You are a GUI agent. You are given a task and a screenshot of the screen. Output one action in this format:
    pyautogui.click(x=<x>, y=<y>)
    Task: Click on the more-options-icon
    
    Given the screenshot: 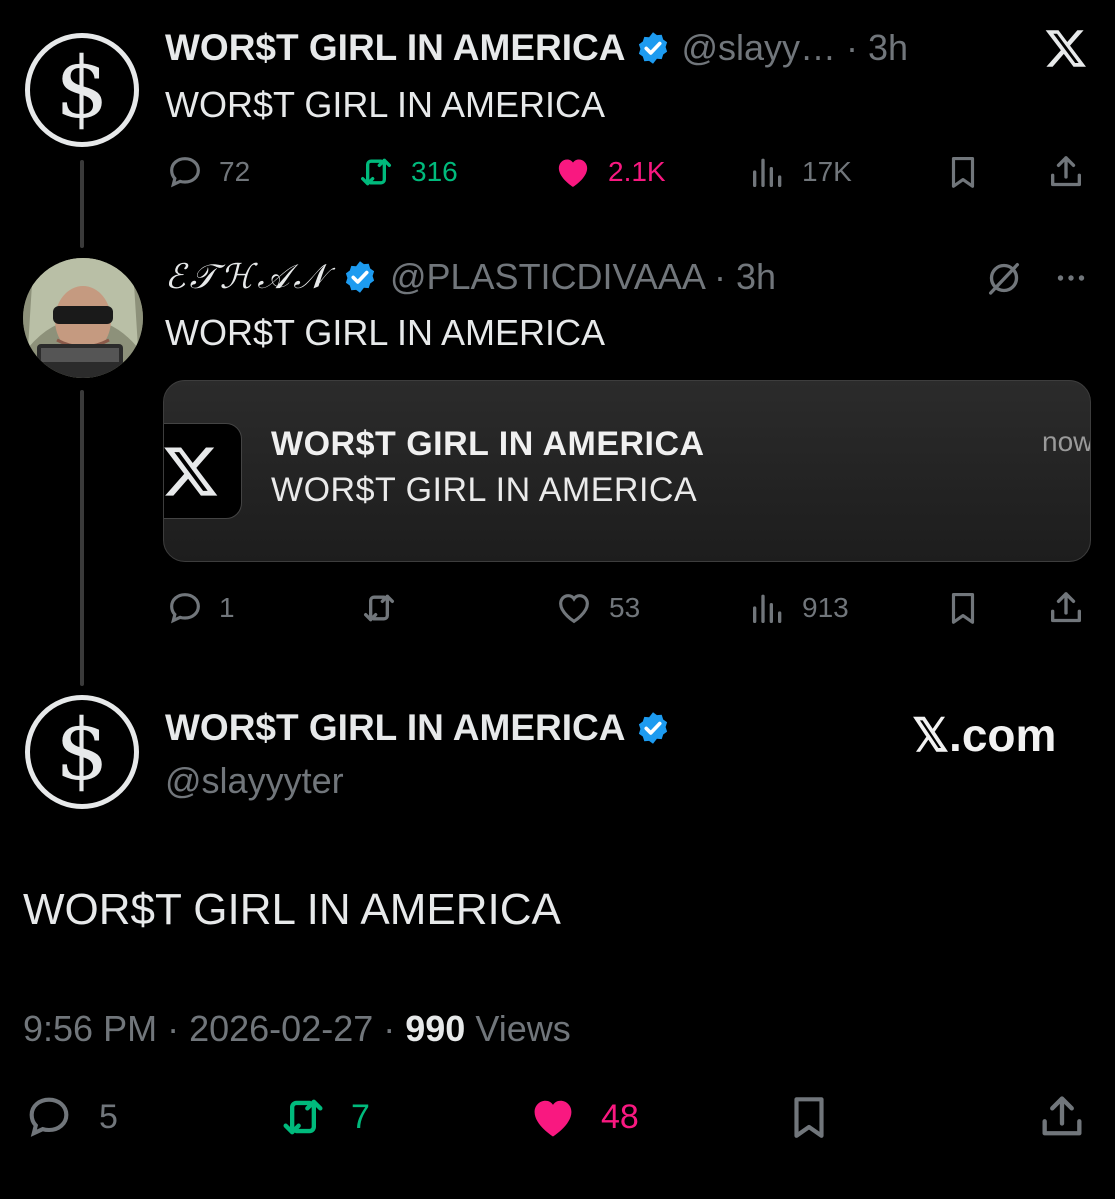 What is the action you would take?
    pyautogui.click(x=1071, y=280)
    